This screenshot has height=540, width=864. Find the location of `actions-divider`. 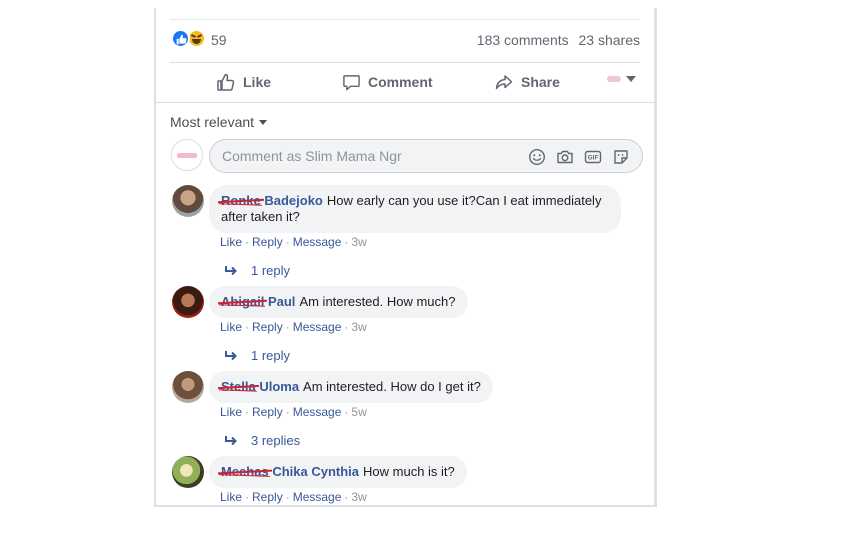

actions-divider is located at coordinates (405, 102).